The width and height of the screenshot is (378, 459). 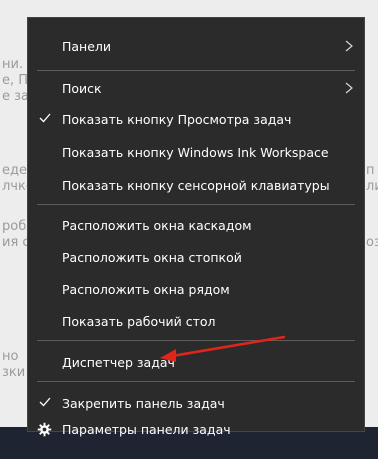 I want to click on menu-item-show-ink-workspace-button: Показать кнопку Windows Ink Workspace, so click(x=196, y=152).